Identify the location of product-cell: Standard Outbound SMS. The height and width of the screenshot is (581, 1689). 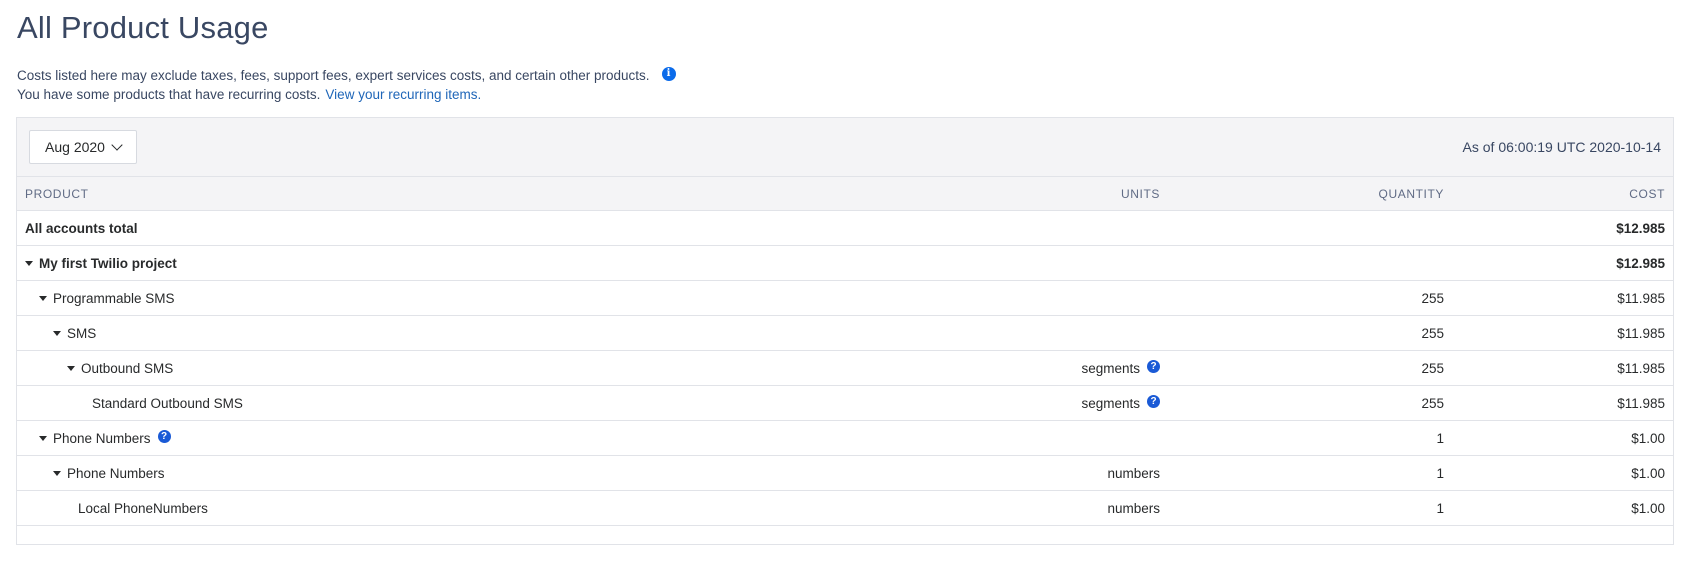
(517, 403).